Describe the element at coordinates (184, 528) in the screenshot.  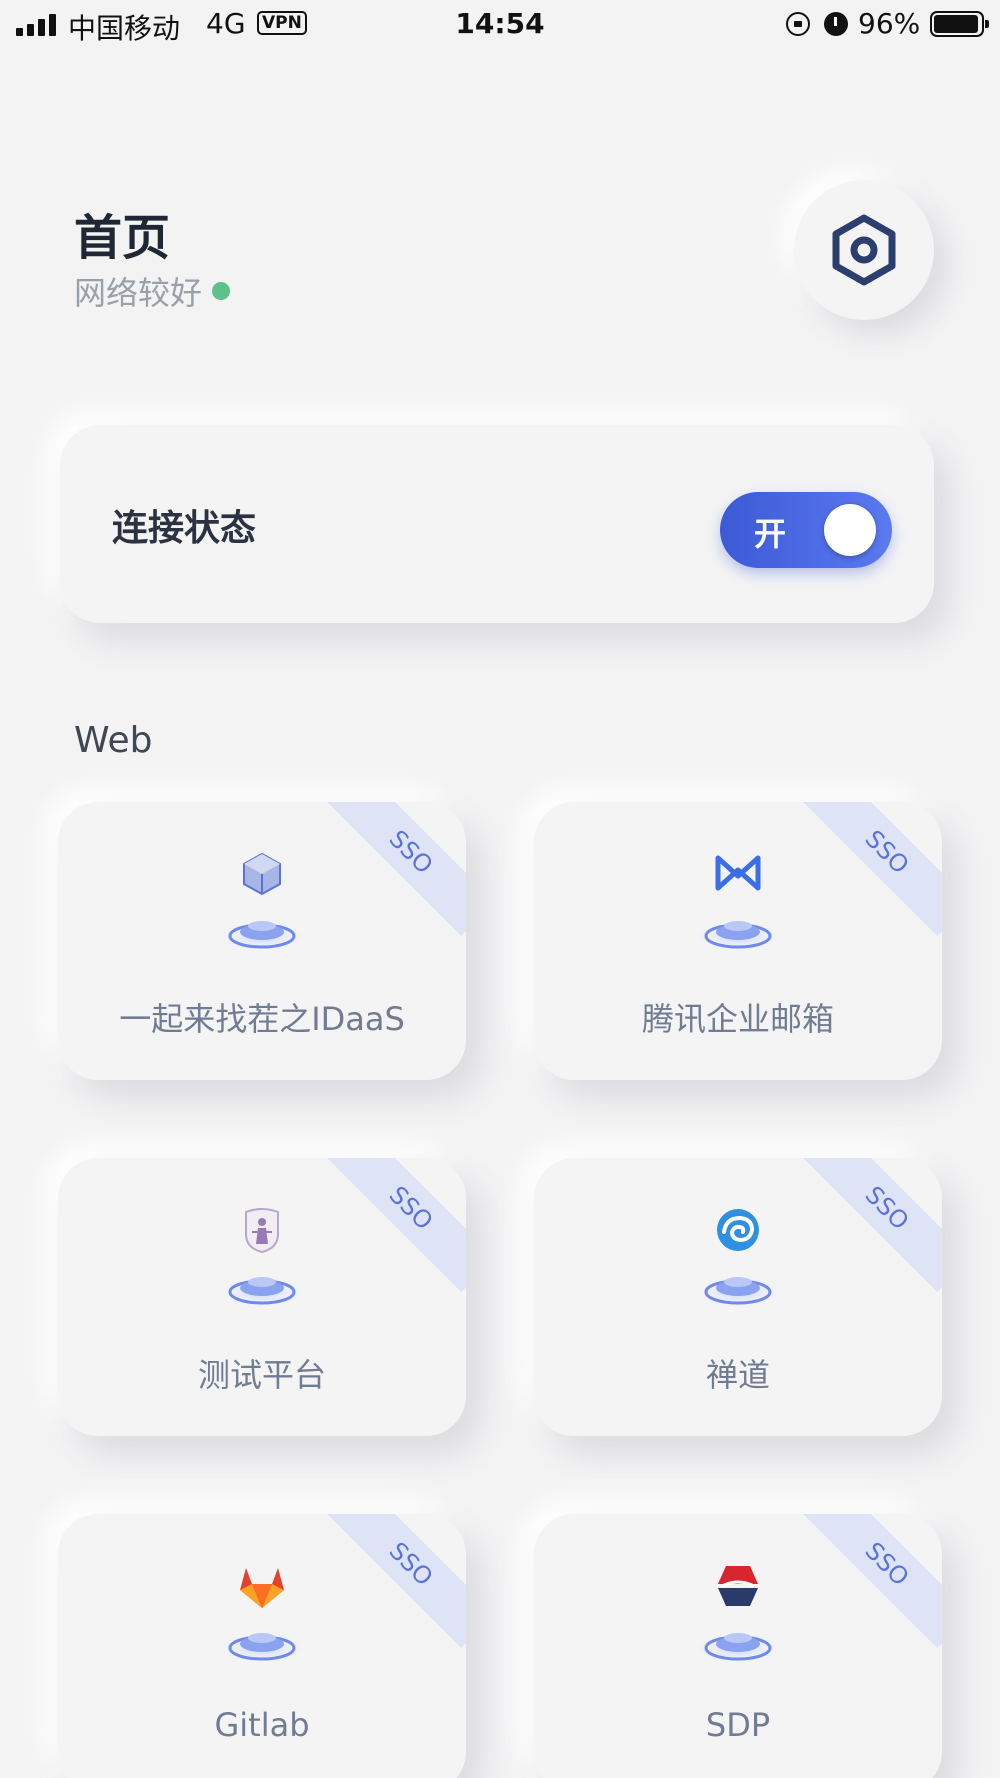
I see `connection-label: 连接状态` at that location.